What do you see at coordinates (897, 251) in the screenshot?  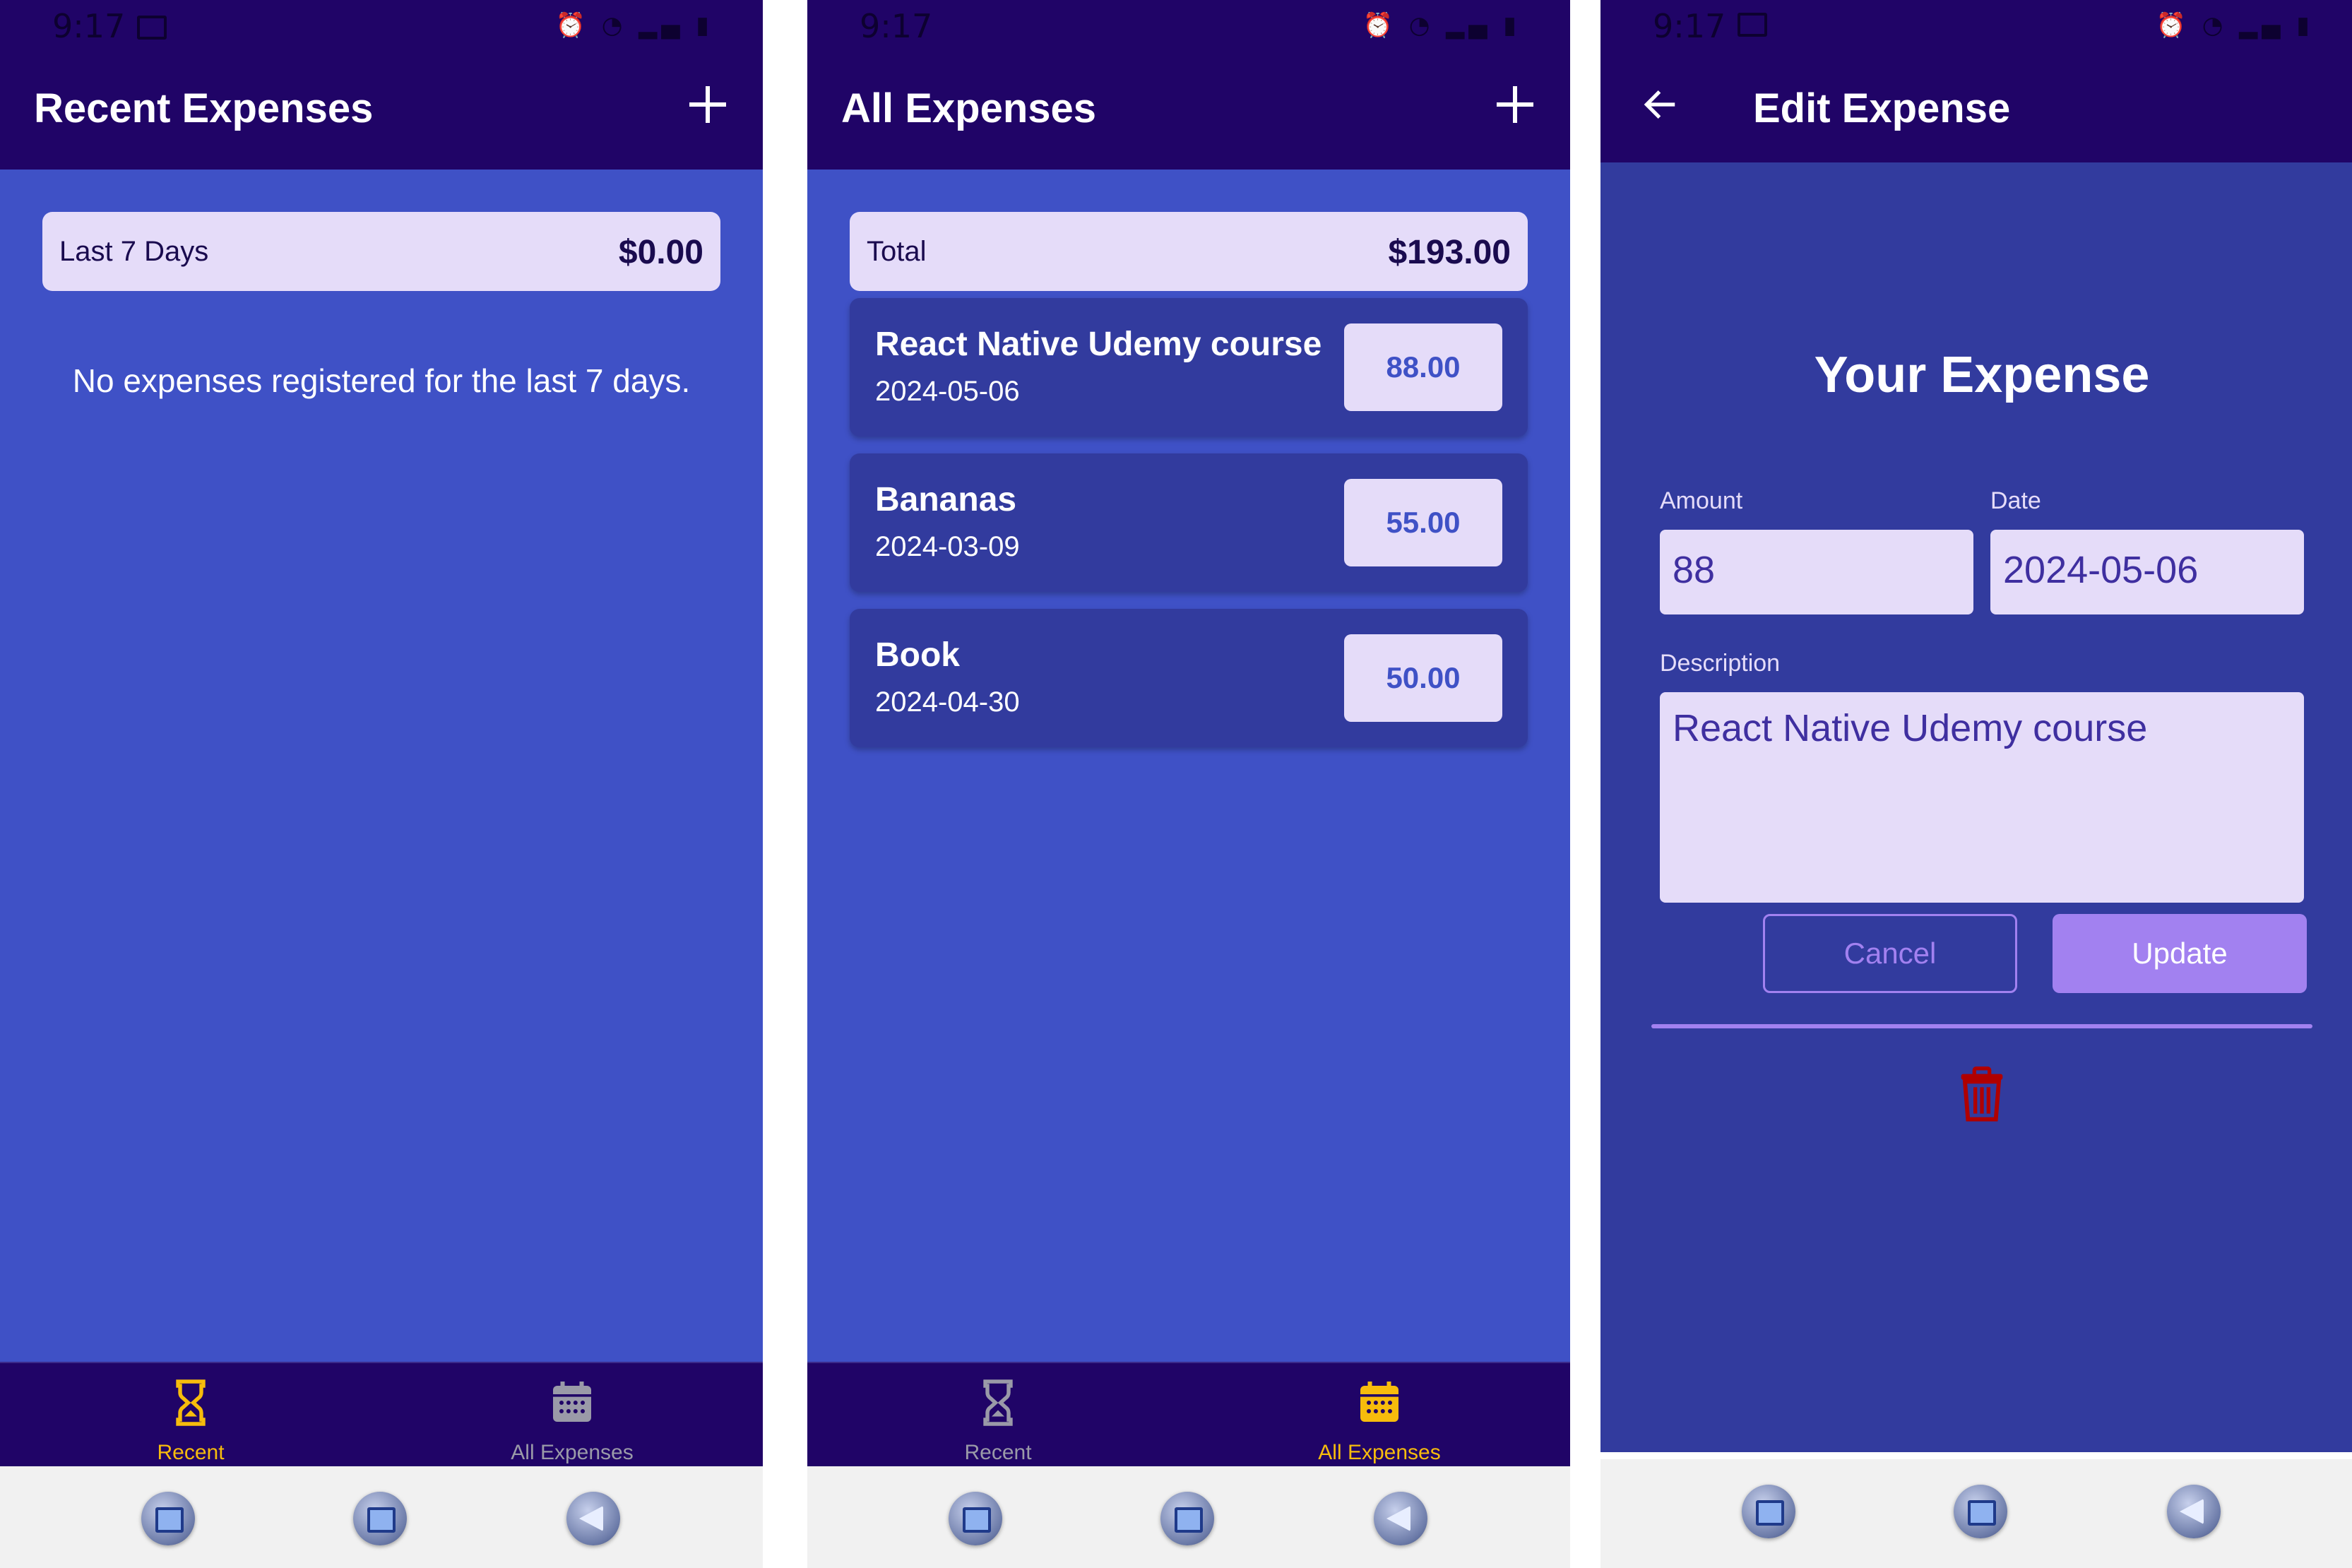 I see `summary-period-label: Total` at bounding box center [897, 251].